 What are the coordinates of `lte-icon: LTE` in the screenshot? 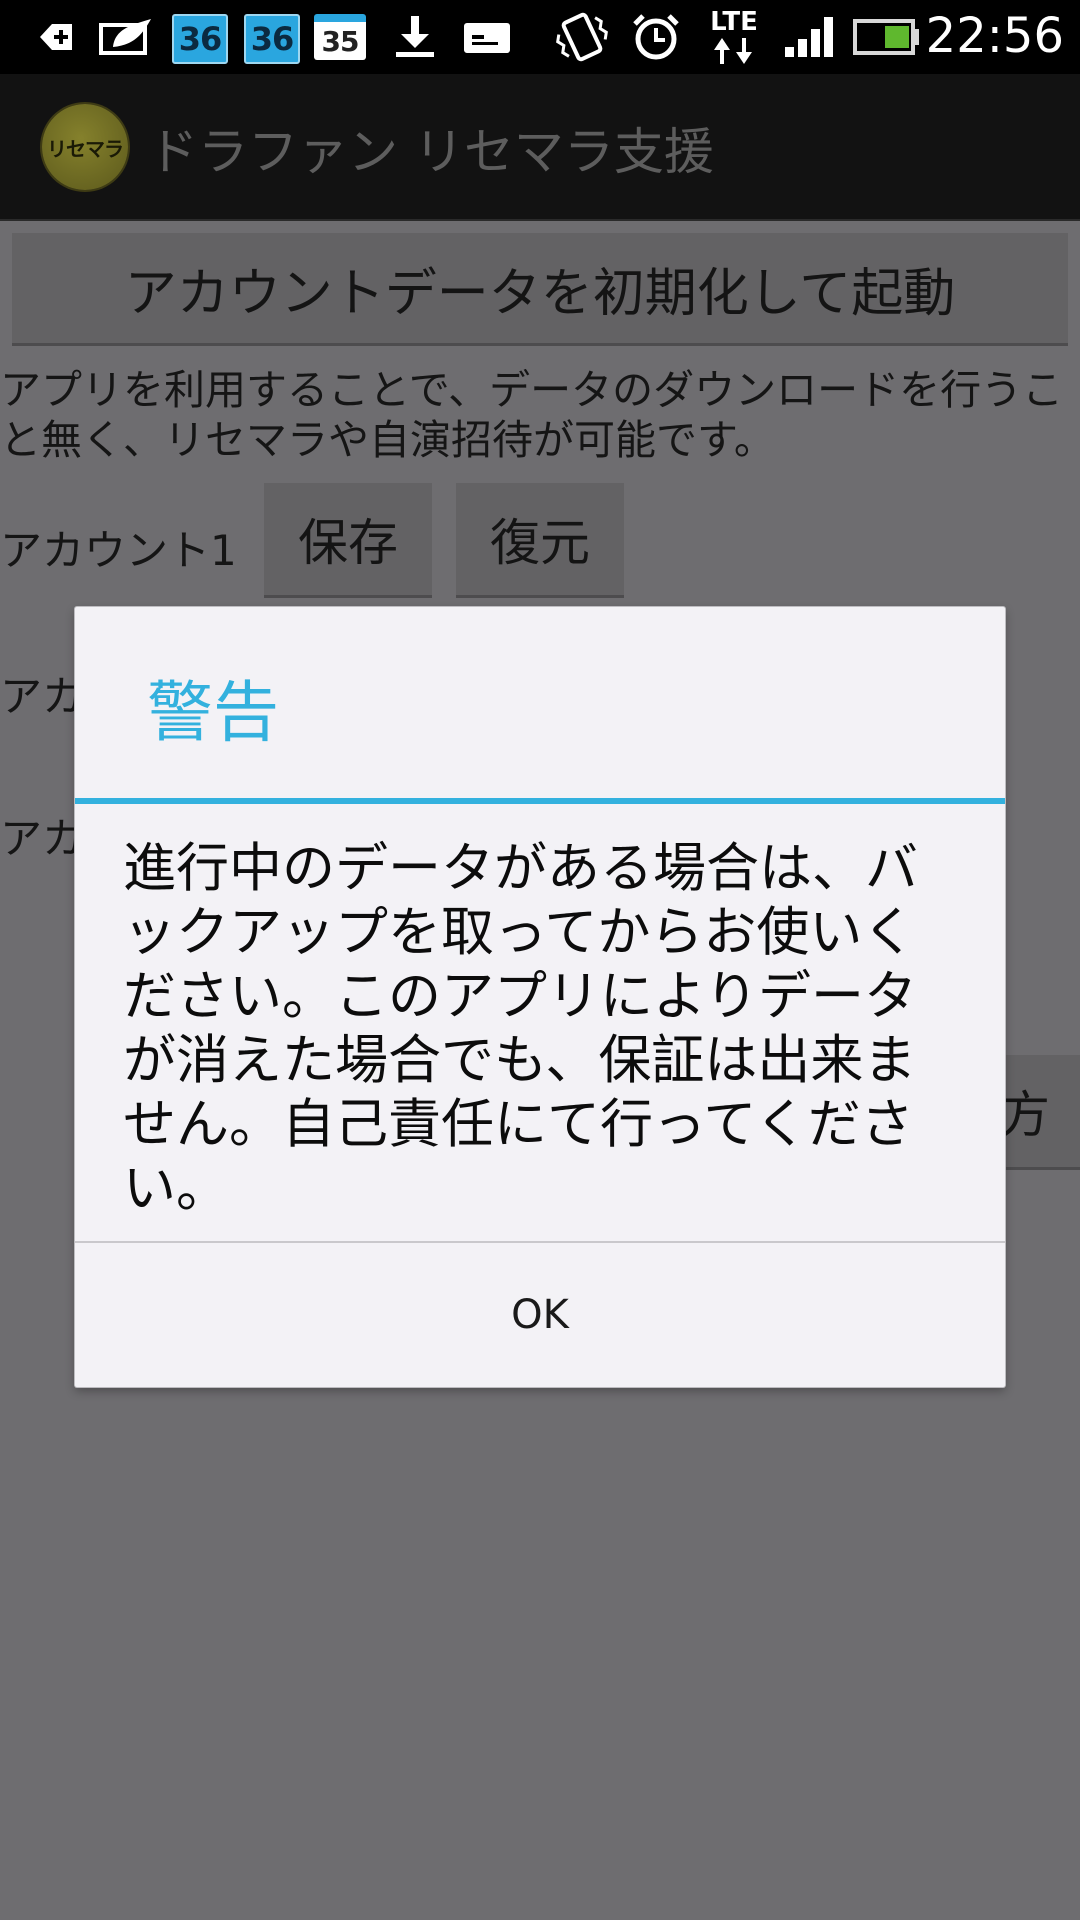 It's located at (734, 37).